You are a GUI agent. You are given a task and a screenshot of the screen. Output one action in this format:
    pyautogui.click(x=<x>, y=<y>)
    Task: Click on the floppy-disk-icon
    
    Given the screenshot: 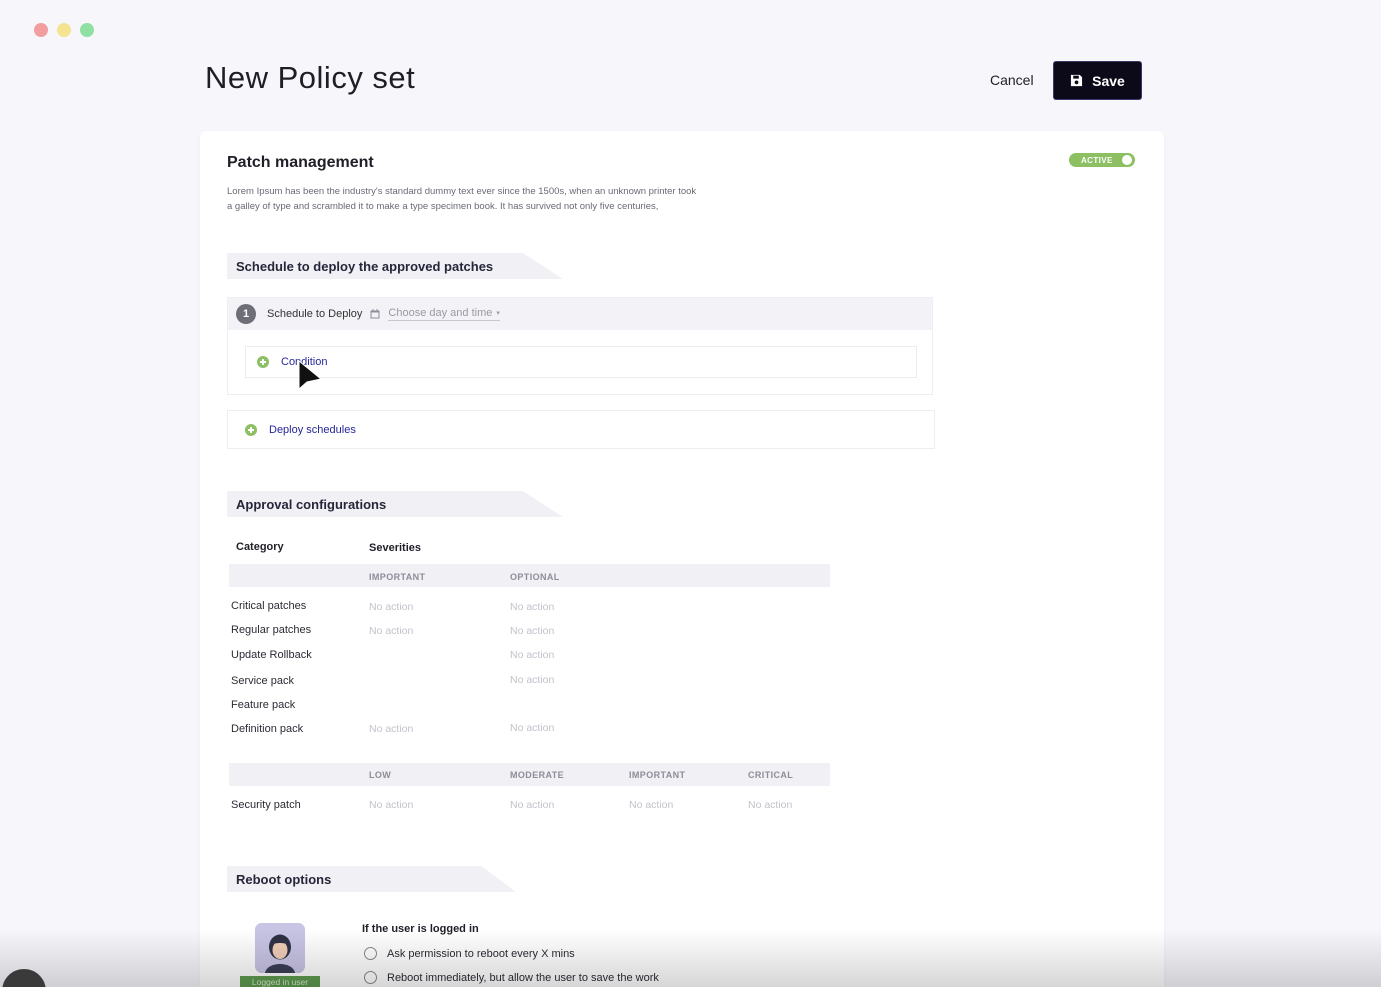 What is the action you would take?
    pyautogui.click(x=1077, y=80)
    